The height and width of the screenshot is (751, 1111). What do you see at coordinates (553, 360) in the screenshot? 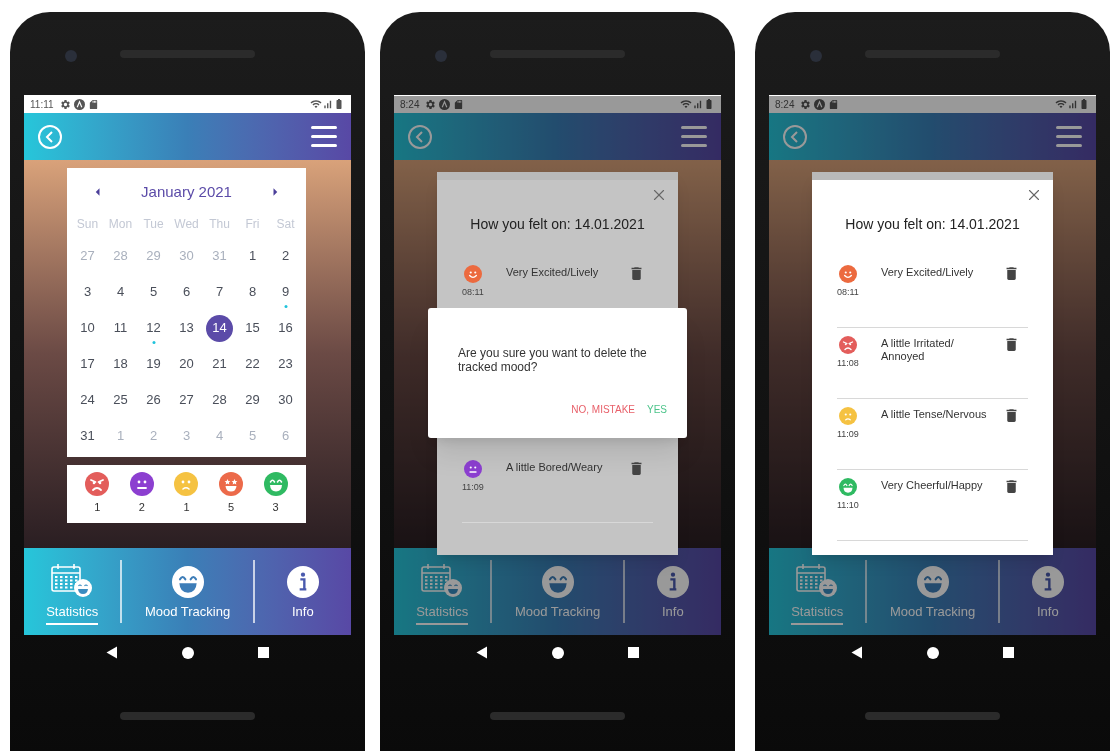
I see `confirm-message: Are you sure you want to delete the tracked mood?` at bounding box center [553, 360].